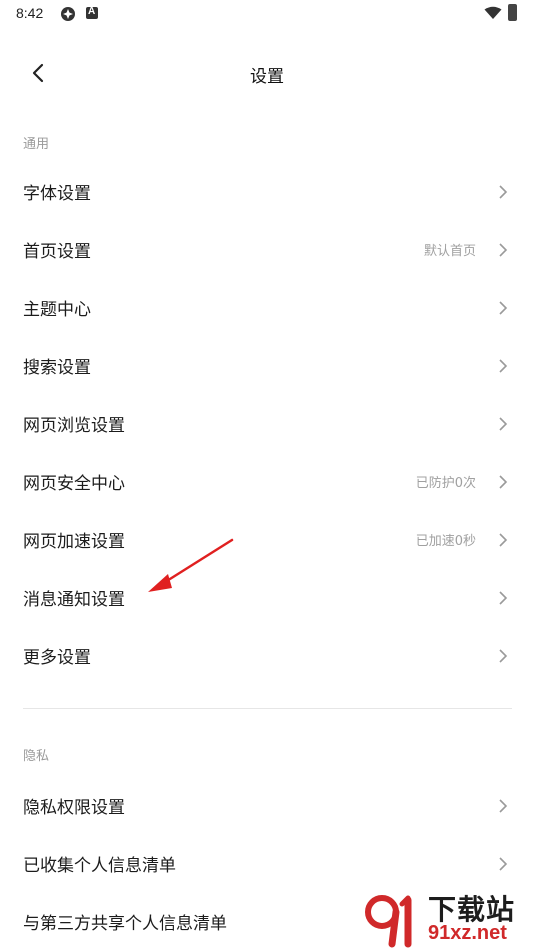  What do you see at coordinates (388, 921) in the screenshot?
I see `watermark-91-icon` at bounding box center [388, 921].